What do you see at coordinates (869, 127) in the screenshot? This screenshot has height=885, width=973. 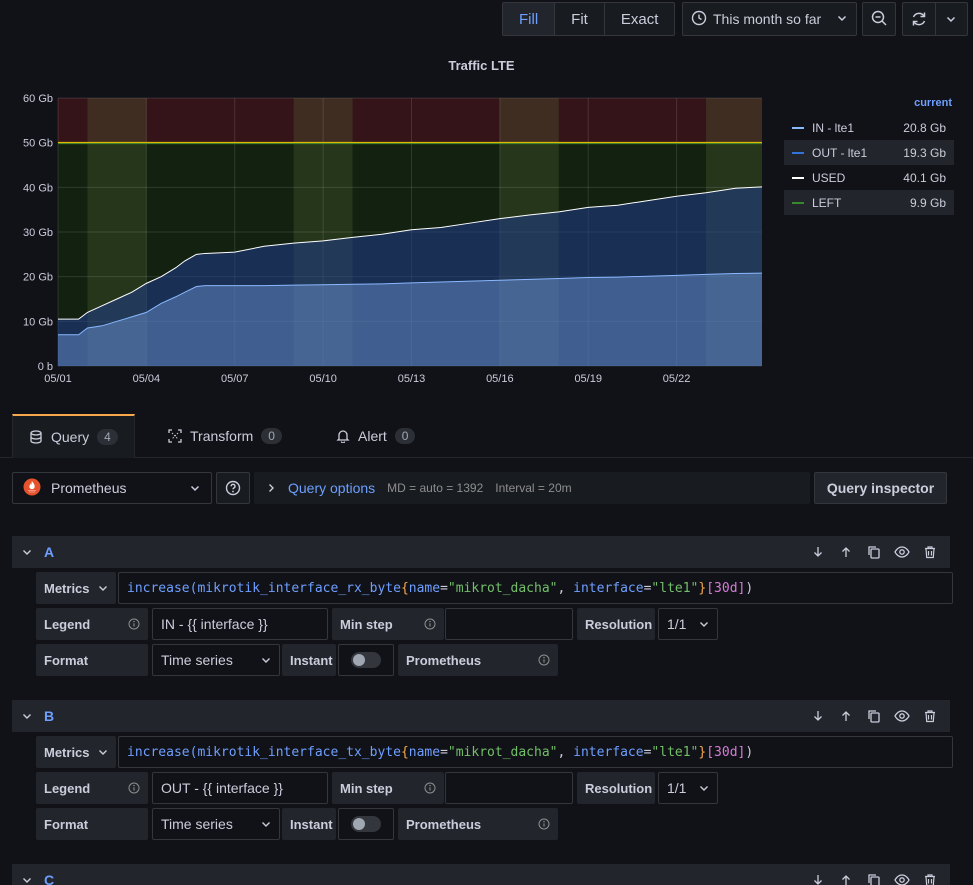 I see `legend-item-in: IN - lte1 20.8 Gb` at bounding box center [869, 127].